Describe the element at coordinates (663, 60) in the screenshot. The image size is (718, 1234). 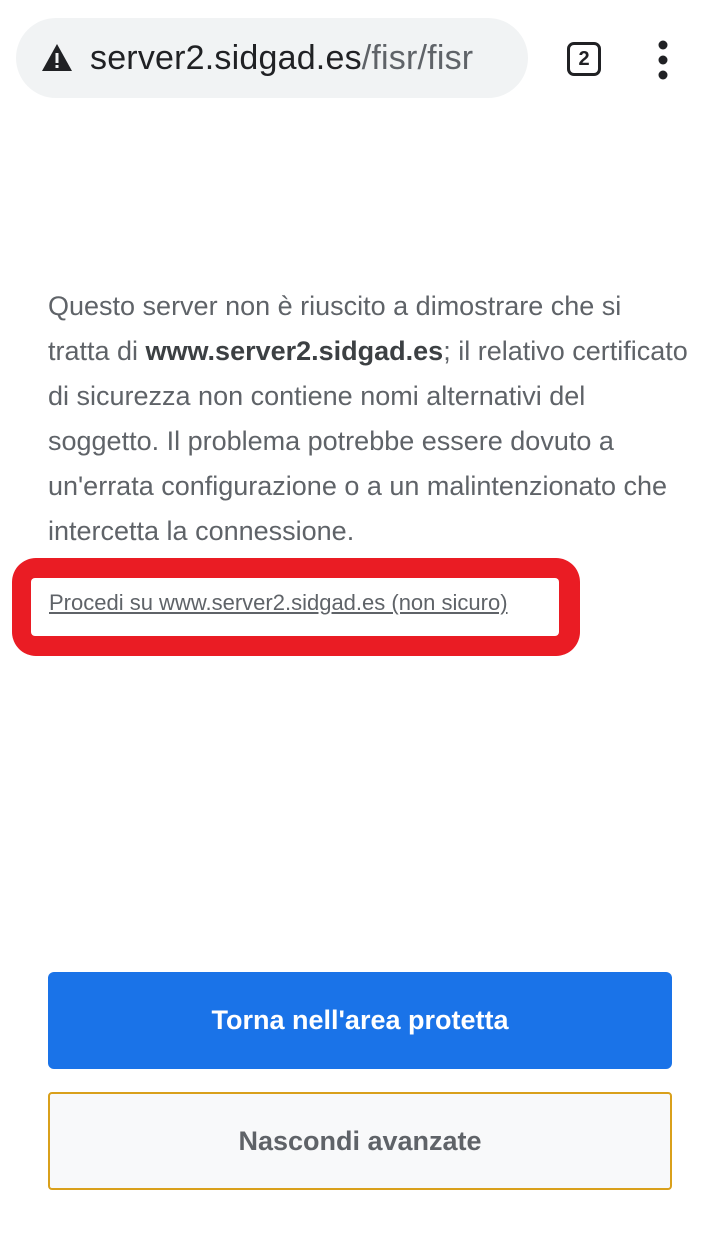
I see `more-vert-icon` at that location.